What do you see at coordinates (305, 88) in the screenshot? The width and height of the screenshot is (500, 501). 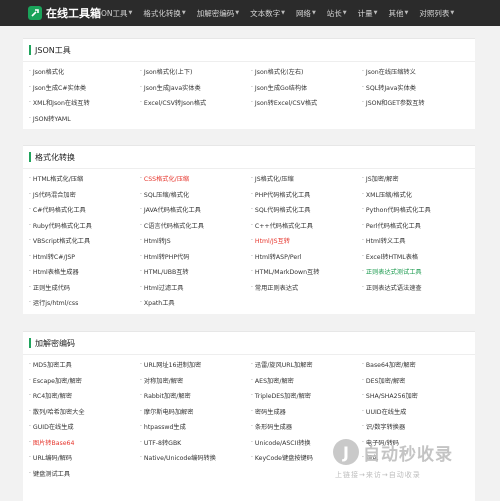 I see `tool-link: · Json生成Go结构体` at bounding box center [305, 88].